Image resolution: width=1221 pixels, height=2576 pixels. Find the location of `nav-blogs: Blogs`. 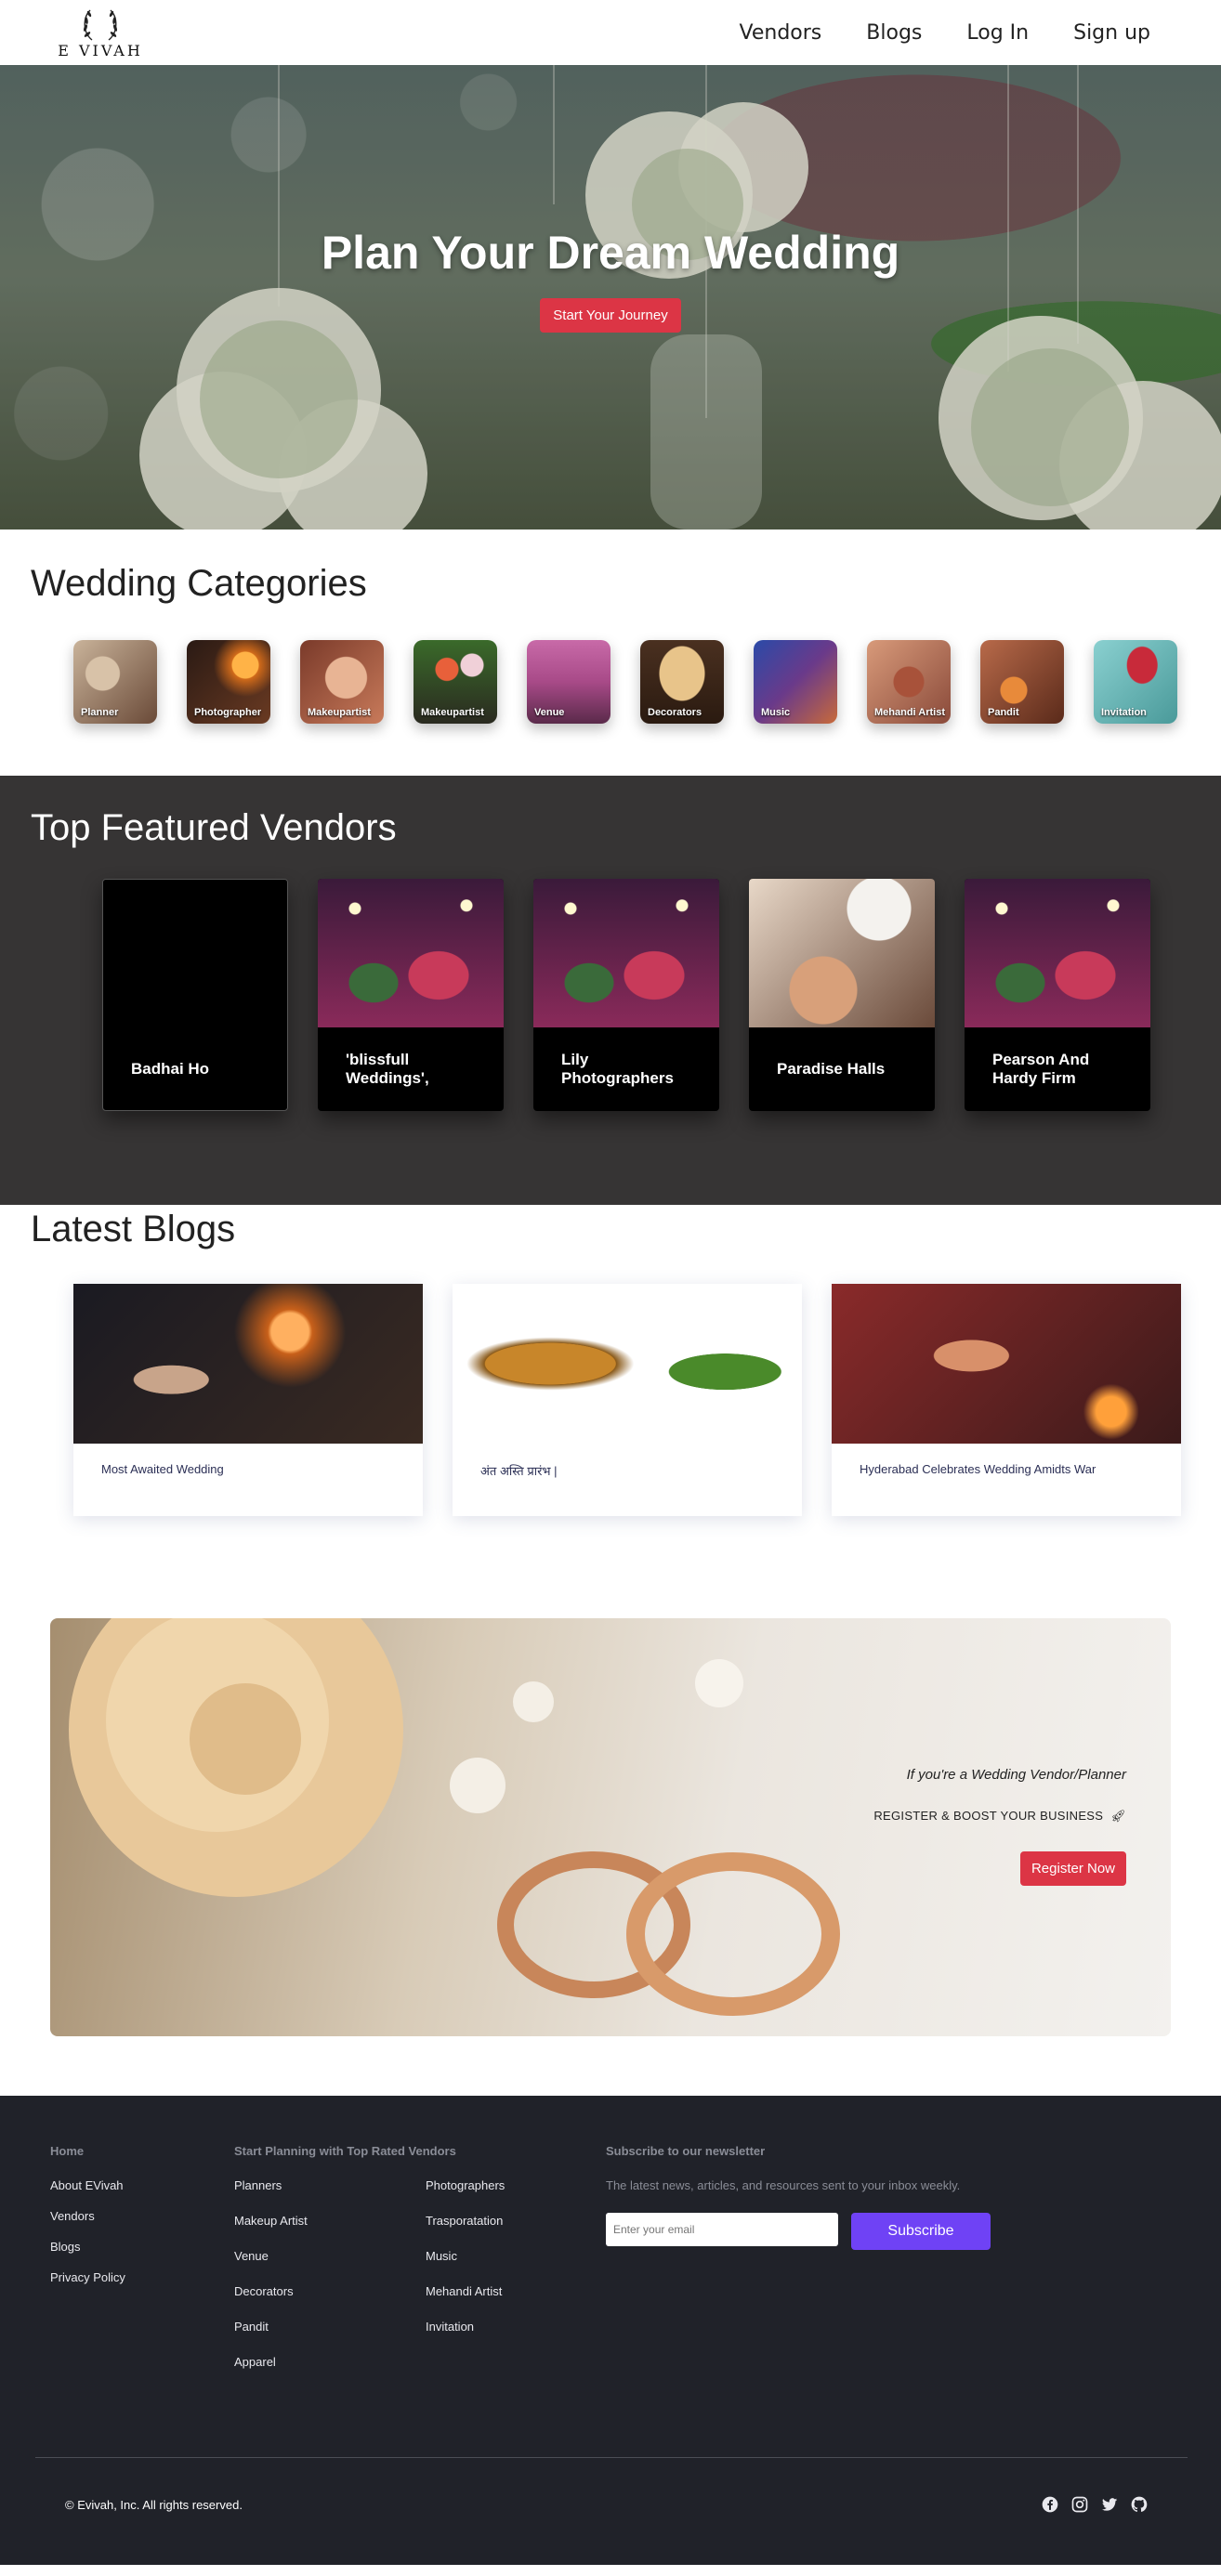

nav-blogs: Blogs is located at coordinates (894, 33).